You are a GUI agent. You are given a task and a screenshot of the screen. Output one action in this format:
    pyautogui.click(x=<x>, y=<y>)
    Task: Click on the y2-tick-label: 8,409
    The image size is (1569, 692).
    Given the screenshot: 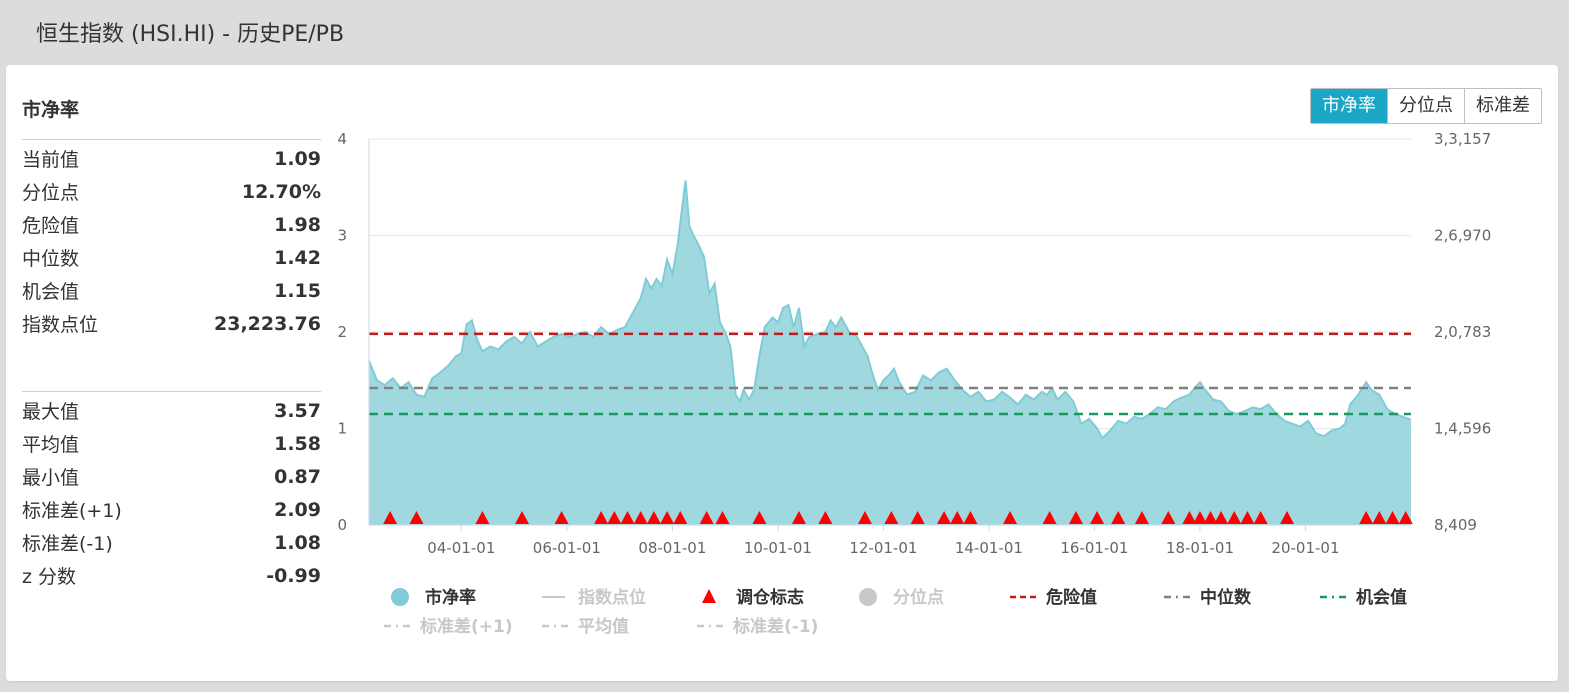 What is the action you would take?
    pyautogui.click(x=1455, y=525)
    